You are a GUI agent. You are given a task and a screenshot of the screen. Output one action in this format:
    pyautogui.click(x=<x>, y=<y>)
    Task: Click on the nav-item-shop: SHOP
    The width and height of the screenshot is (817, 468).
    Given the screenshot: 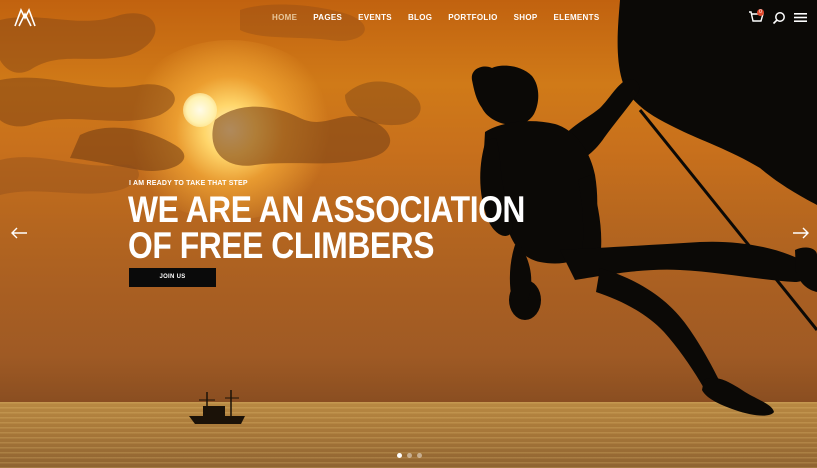 What is the action you would take?
    pyautogui.click(x=526, y=17)
    